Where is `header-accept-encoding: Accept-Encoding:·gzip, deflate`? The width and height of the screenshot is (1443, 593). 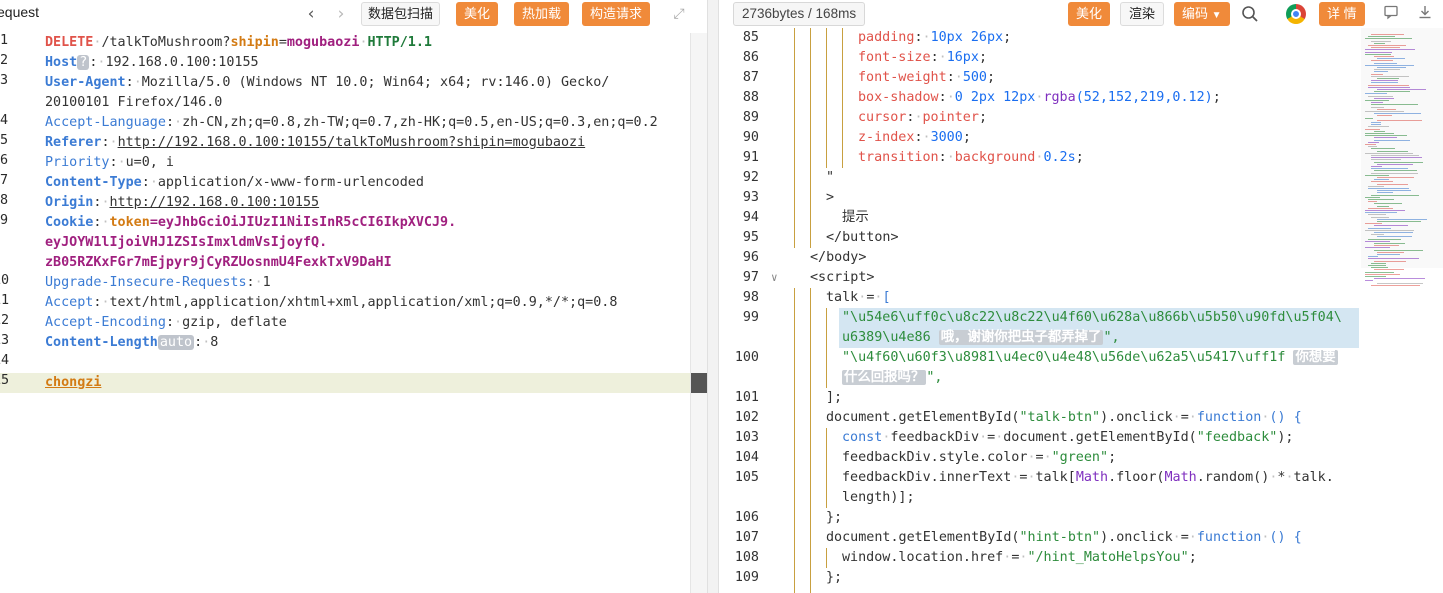
header-accept-encoding: Accept-Encoding:·gzip, deflate is located at coordinates (166, 322).